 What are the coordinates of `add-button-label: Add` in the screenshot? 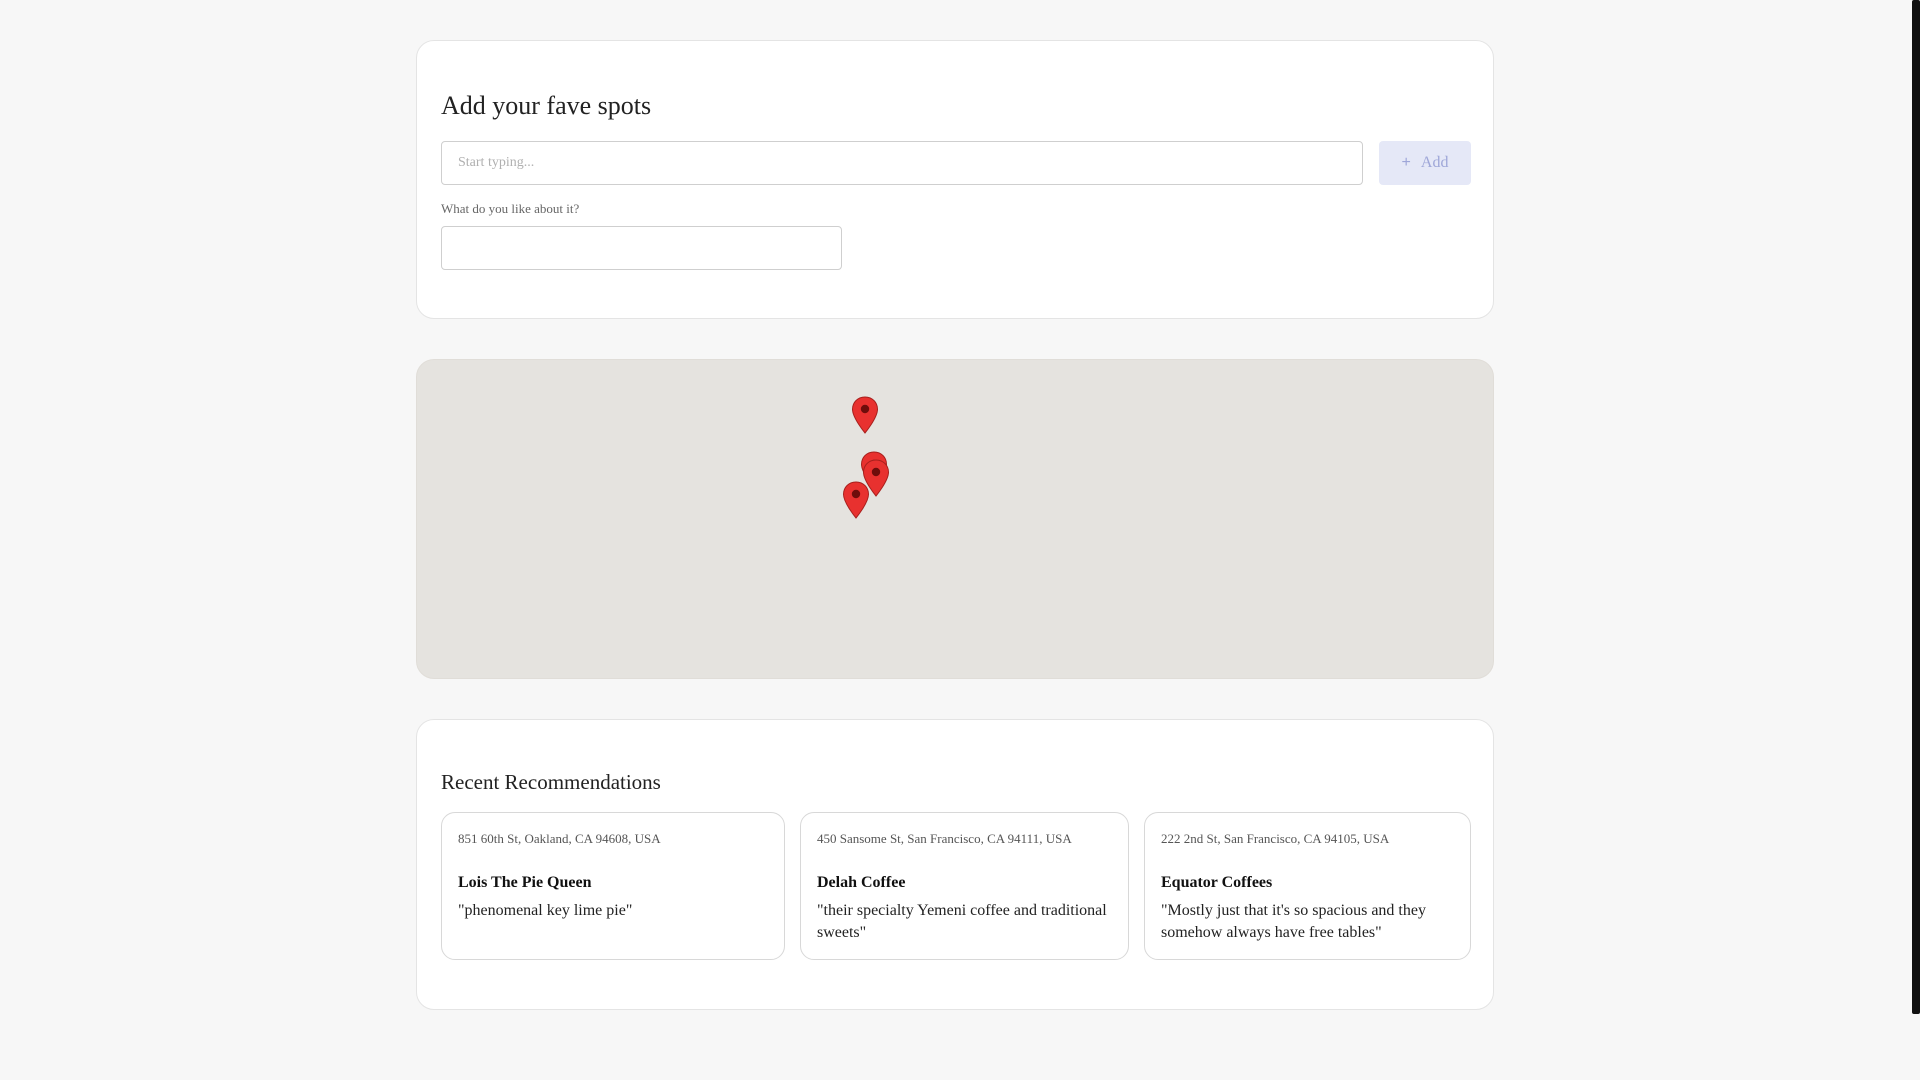 It's located at (1434, 162).